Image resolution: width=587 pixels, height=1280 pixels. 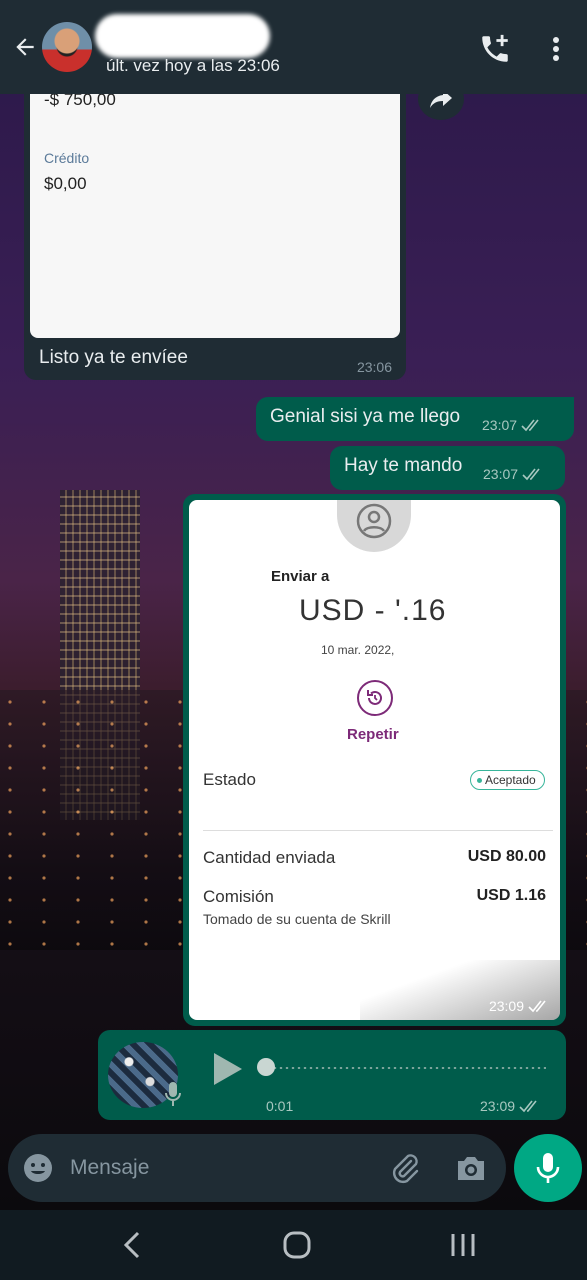 I want to click on card-credit-label: Crédito, so click(x=67, y=158).